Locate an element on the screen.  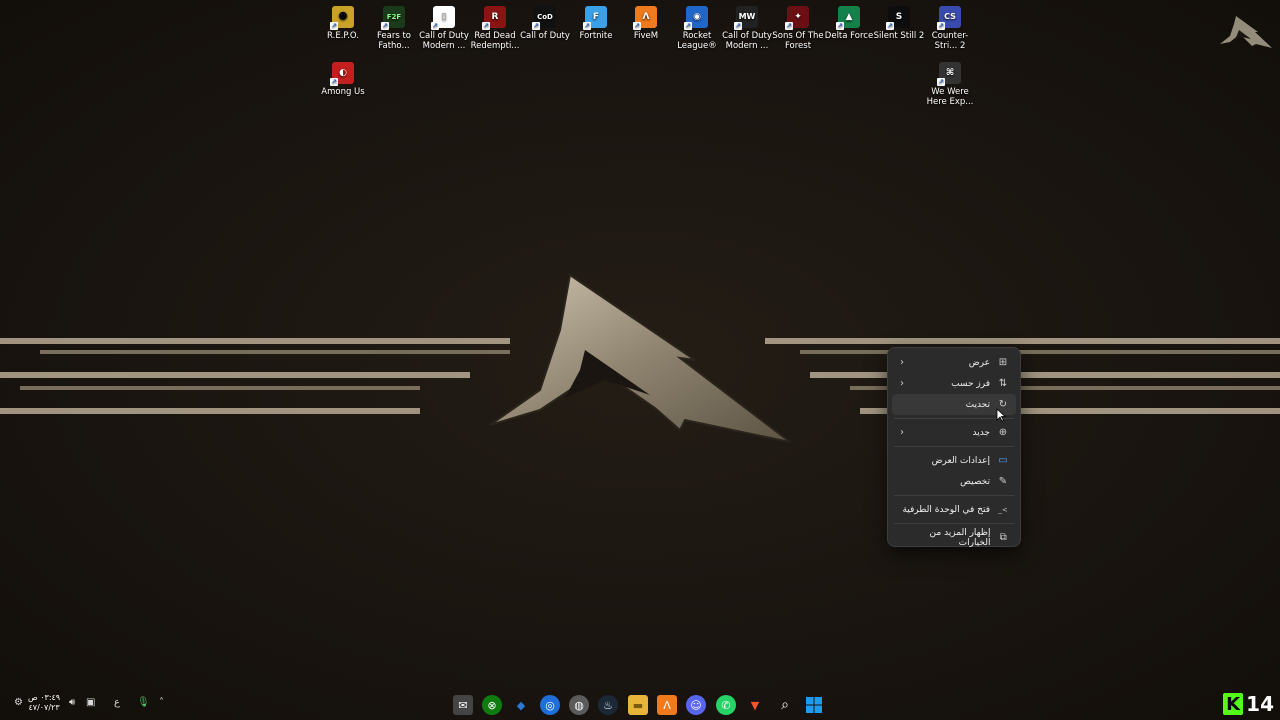
xbox-icon: ⊗ is located at coordinates (492, 705).